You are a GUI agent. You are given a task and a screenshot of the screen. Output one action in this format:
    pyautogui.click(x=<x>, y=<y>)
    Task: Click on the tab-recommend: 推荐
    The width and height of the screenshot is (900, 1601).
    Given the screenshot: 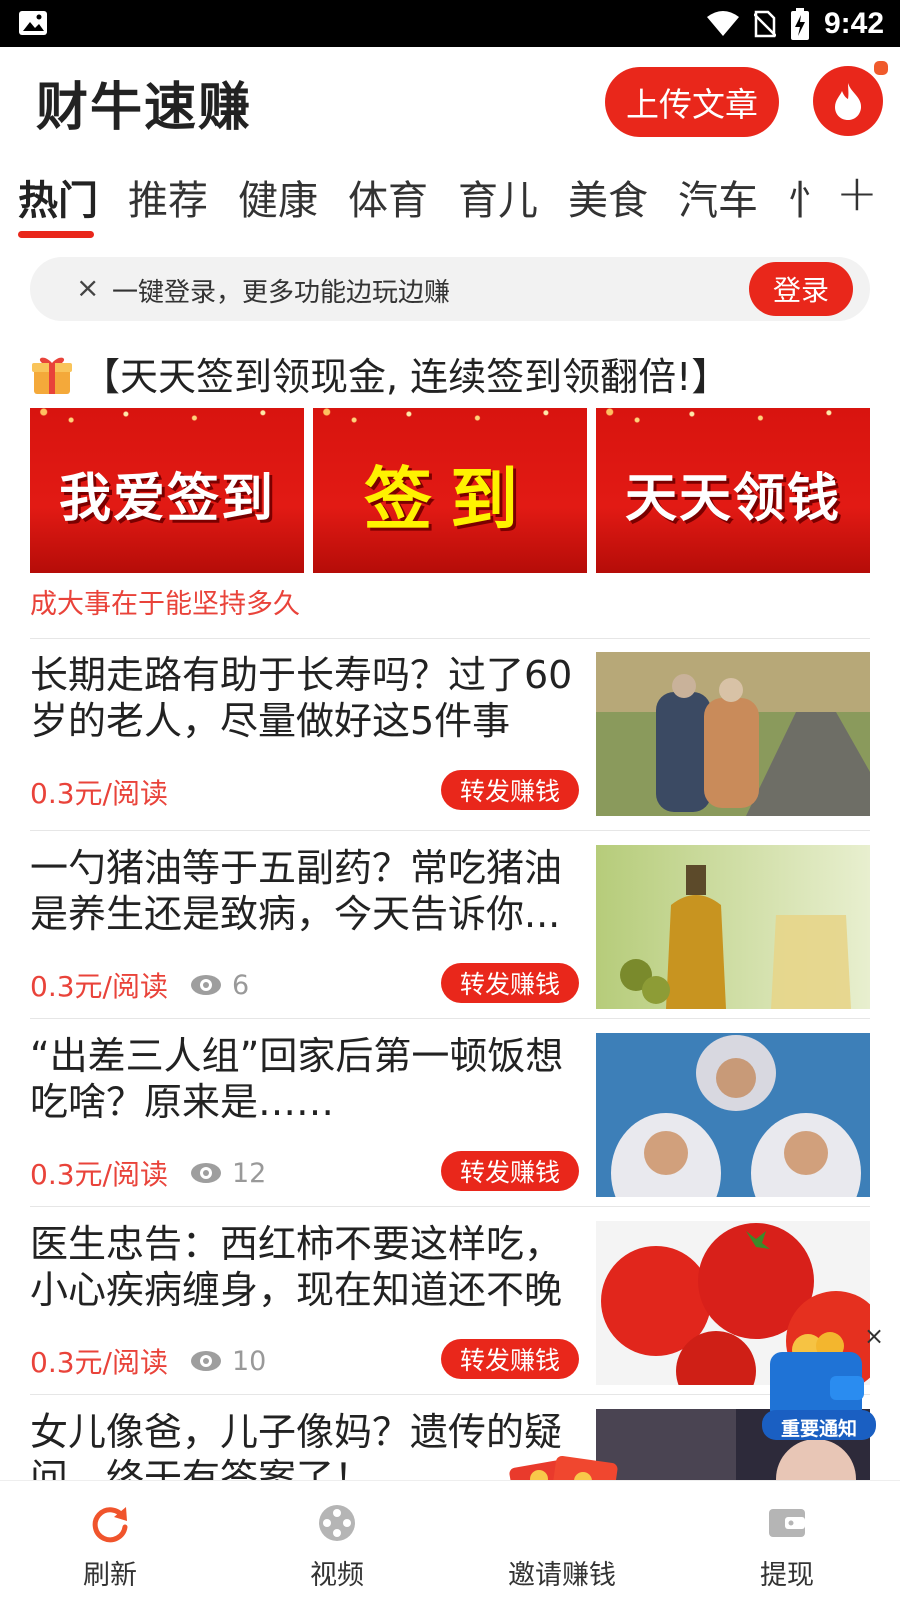 What is the action you would take?
    pyautogui.click(x=168, y=197)
    